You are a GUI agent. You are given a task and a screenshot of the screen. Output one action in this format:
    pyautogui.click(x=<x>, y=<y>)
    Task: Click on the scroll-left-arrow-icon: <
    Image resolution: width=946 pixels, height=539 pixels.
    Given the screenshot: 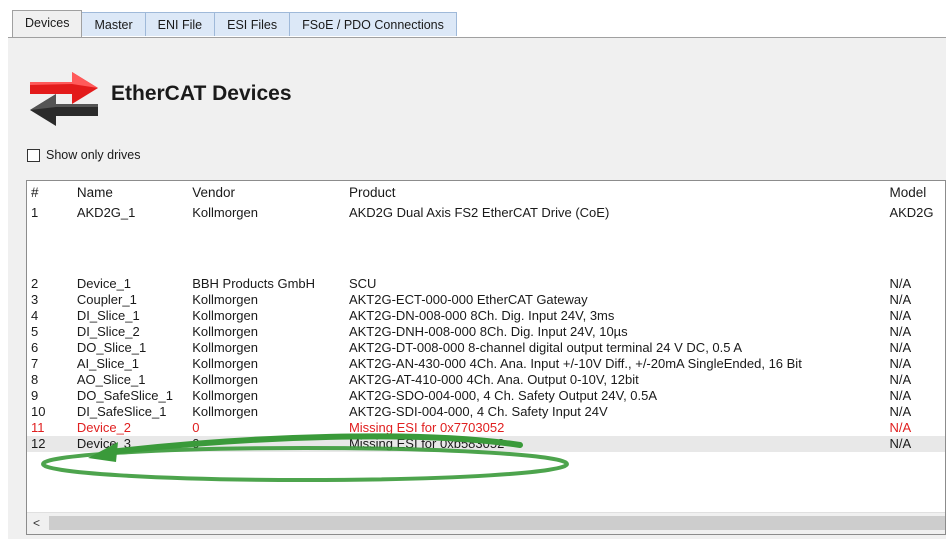 What is the action you would take?
    pyautogui.click(x=36, y=523)
    